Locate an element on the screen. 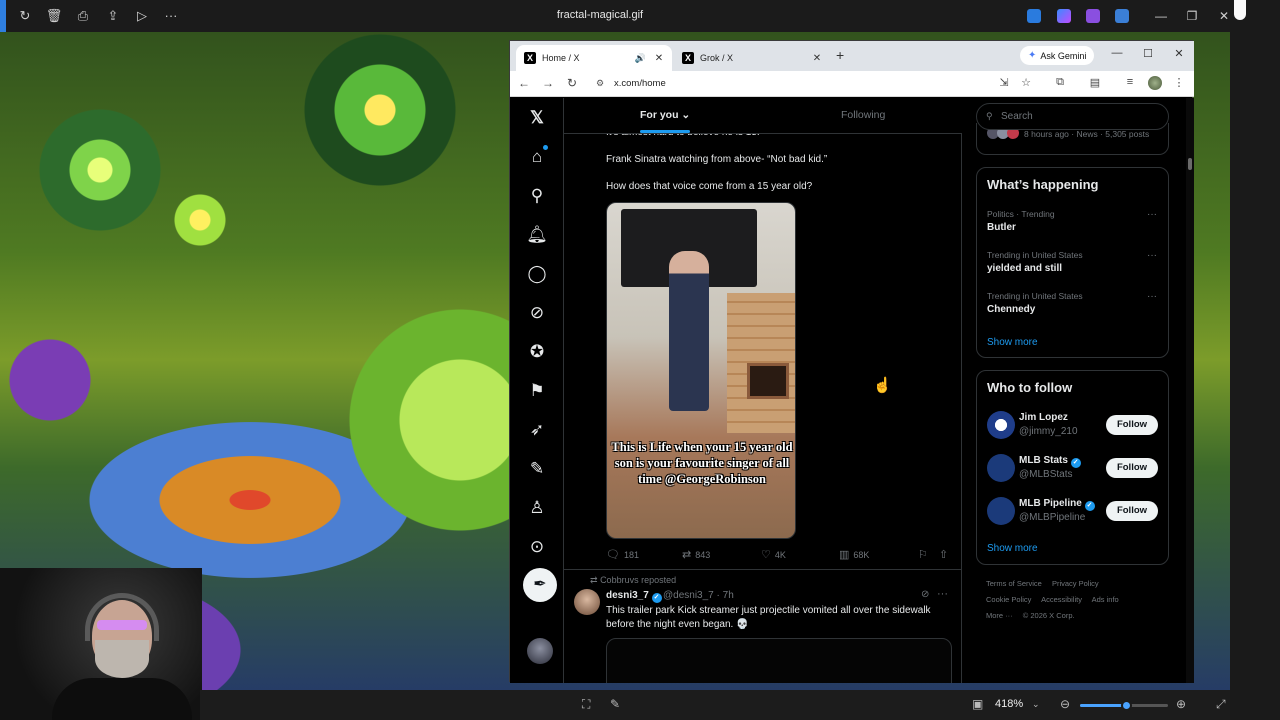  tab-home-x: X Home / X 🔊 ✕ is located at coordinates (594, 58).